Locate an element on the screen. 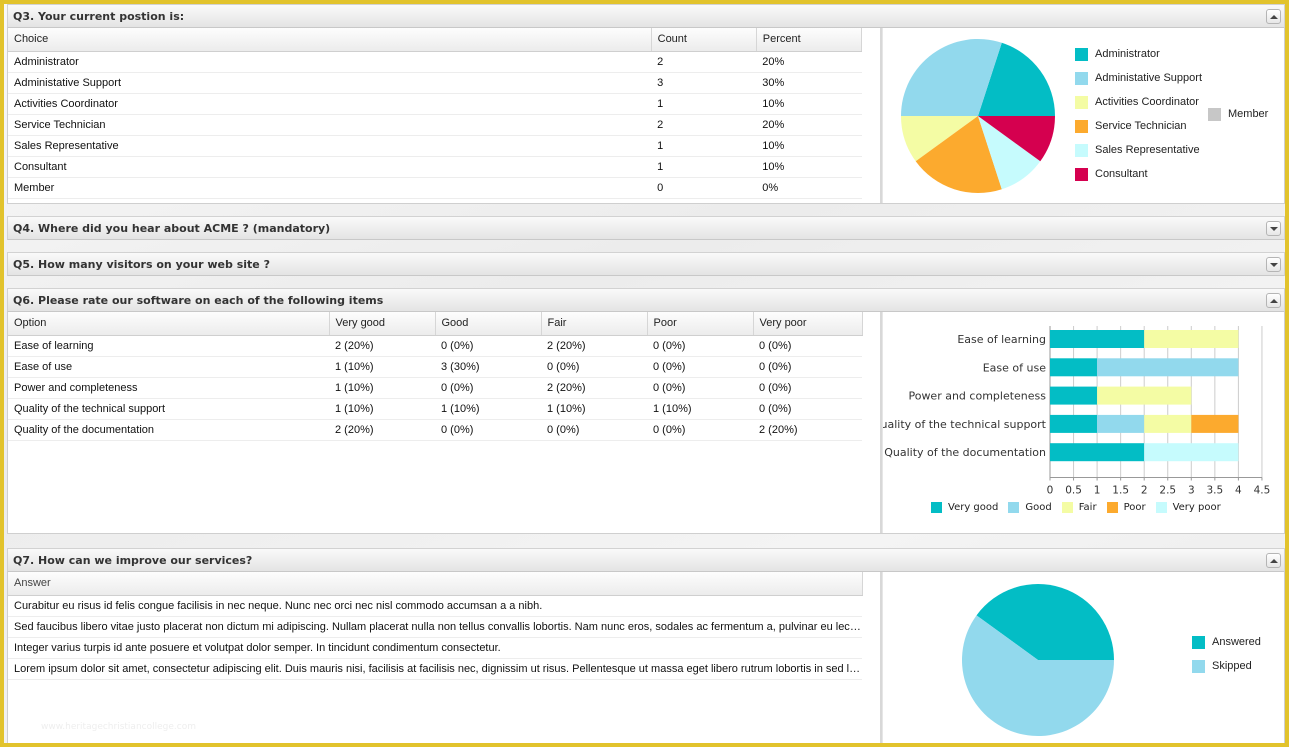  table-row: Service Technician 2 20% is located at coordinates (435, 125).